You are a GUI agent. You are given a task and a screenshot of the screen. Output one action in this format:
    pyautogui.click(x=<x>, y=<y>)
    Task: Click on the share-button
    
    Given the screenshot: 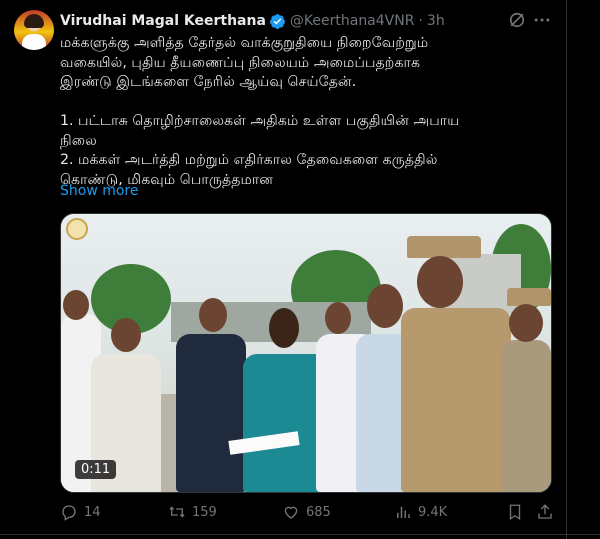 What is the action you would take?
    pyautogui.click(x=548, y=512)
    